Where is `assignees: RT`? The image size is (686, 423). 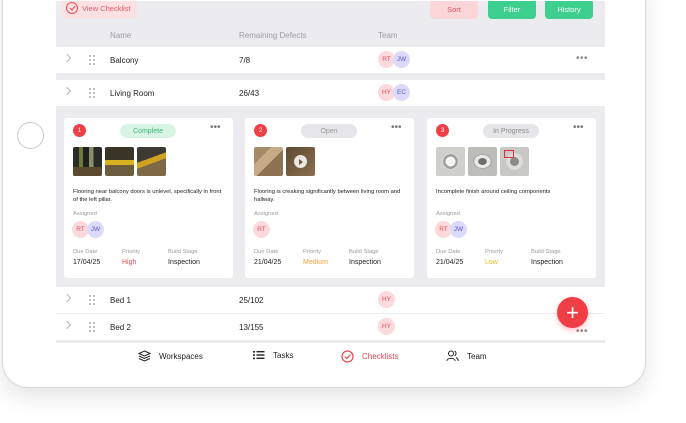
assignees: RT is located at coordinates (261, 229).